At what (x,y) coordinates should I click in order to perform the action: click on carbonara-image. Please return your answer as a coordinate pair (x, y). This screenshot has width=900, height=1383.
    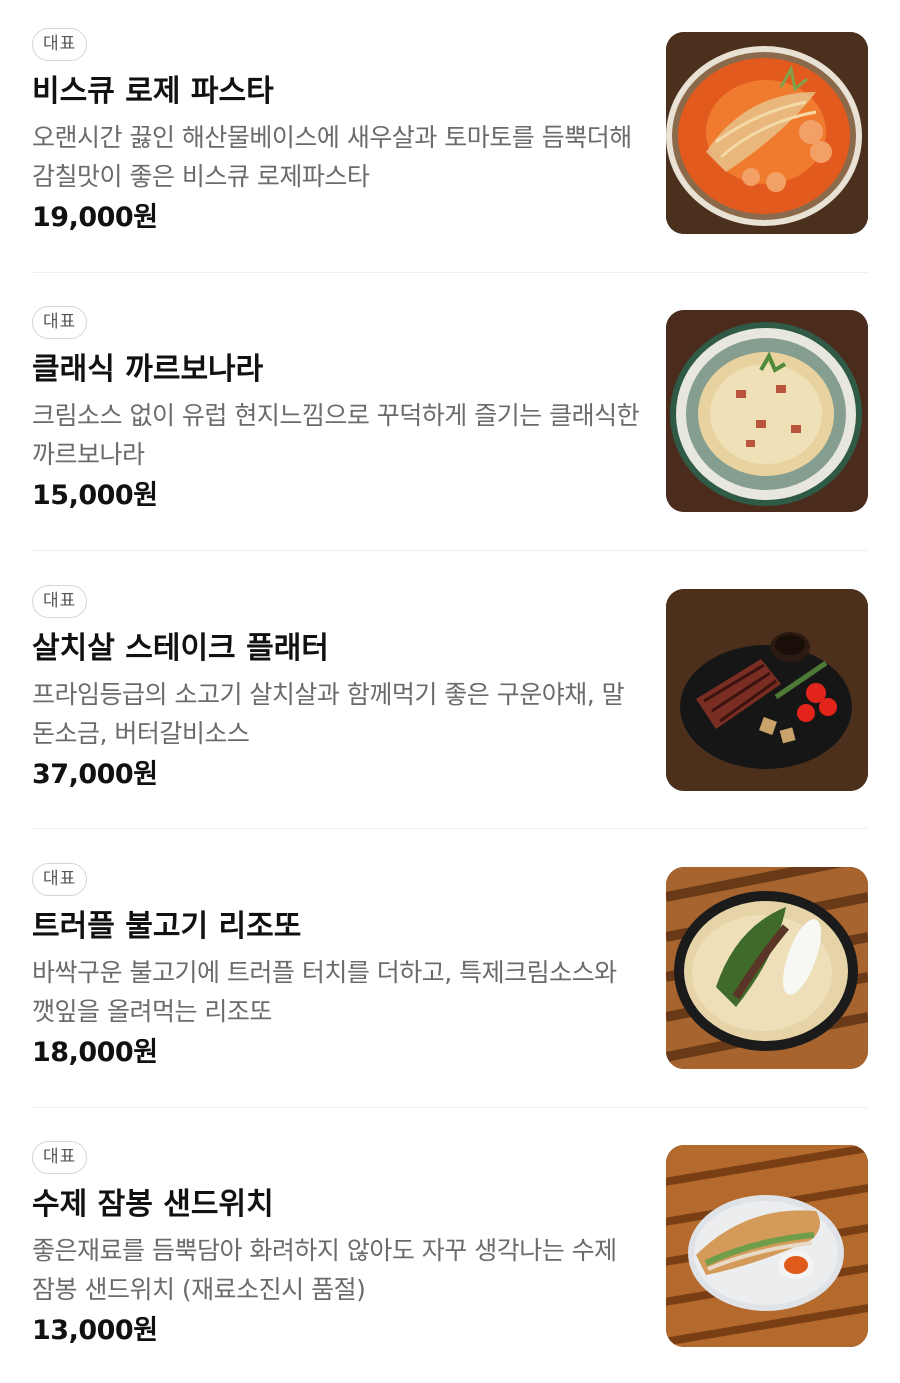
    Looking at the image, I should click on (767, 411).